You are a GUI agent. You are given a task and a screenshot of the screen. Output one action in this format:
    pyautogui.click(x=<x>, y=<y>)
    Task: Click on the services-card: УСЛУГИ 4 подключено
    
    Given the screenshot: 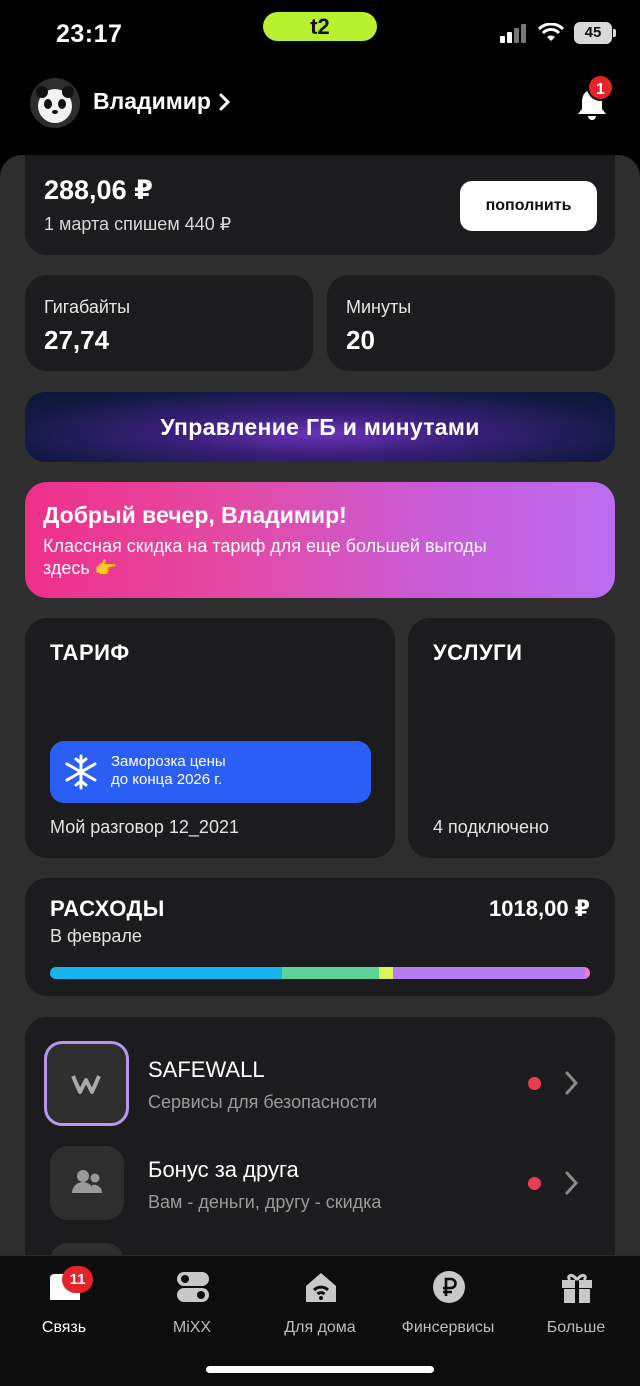 What is the action you would take?
    pyautogui.click(x=511, y=738)
    